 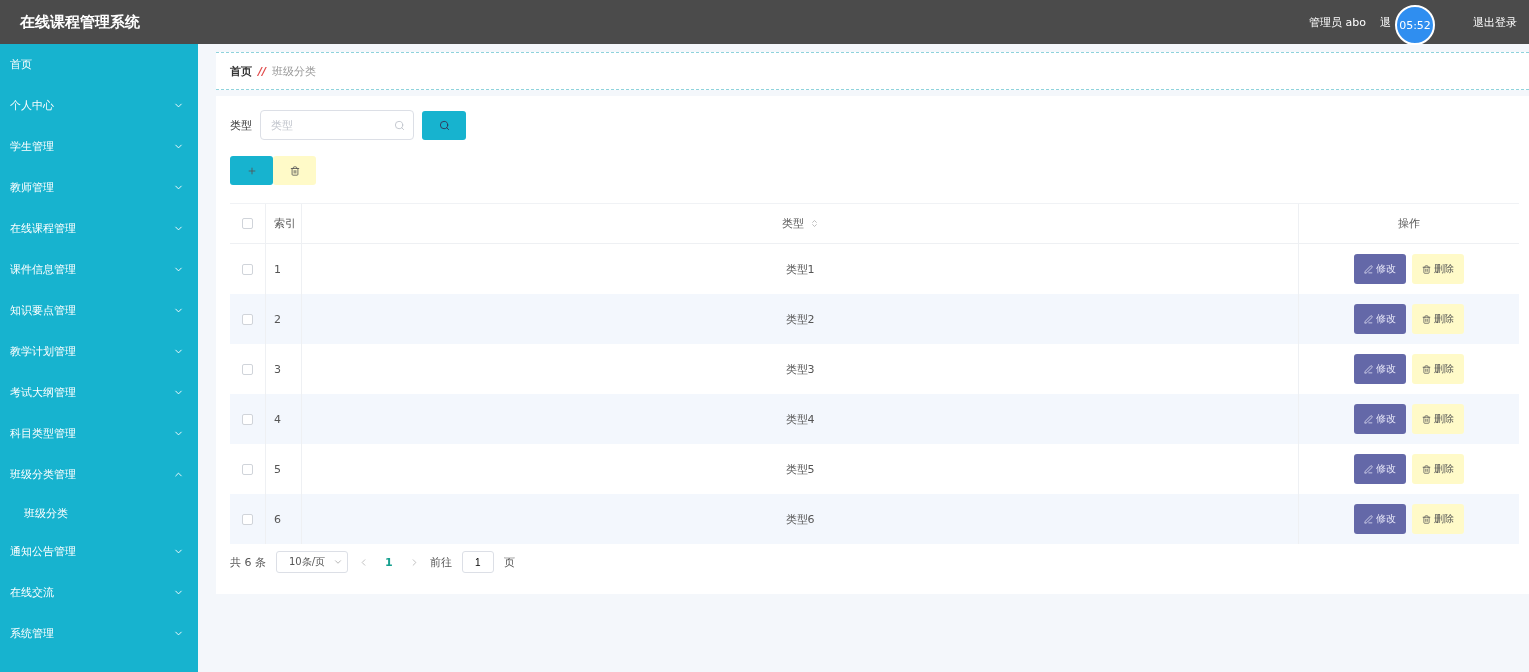 I want to click on table-cell: 类型1, so click(x=800, y=269).